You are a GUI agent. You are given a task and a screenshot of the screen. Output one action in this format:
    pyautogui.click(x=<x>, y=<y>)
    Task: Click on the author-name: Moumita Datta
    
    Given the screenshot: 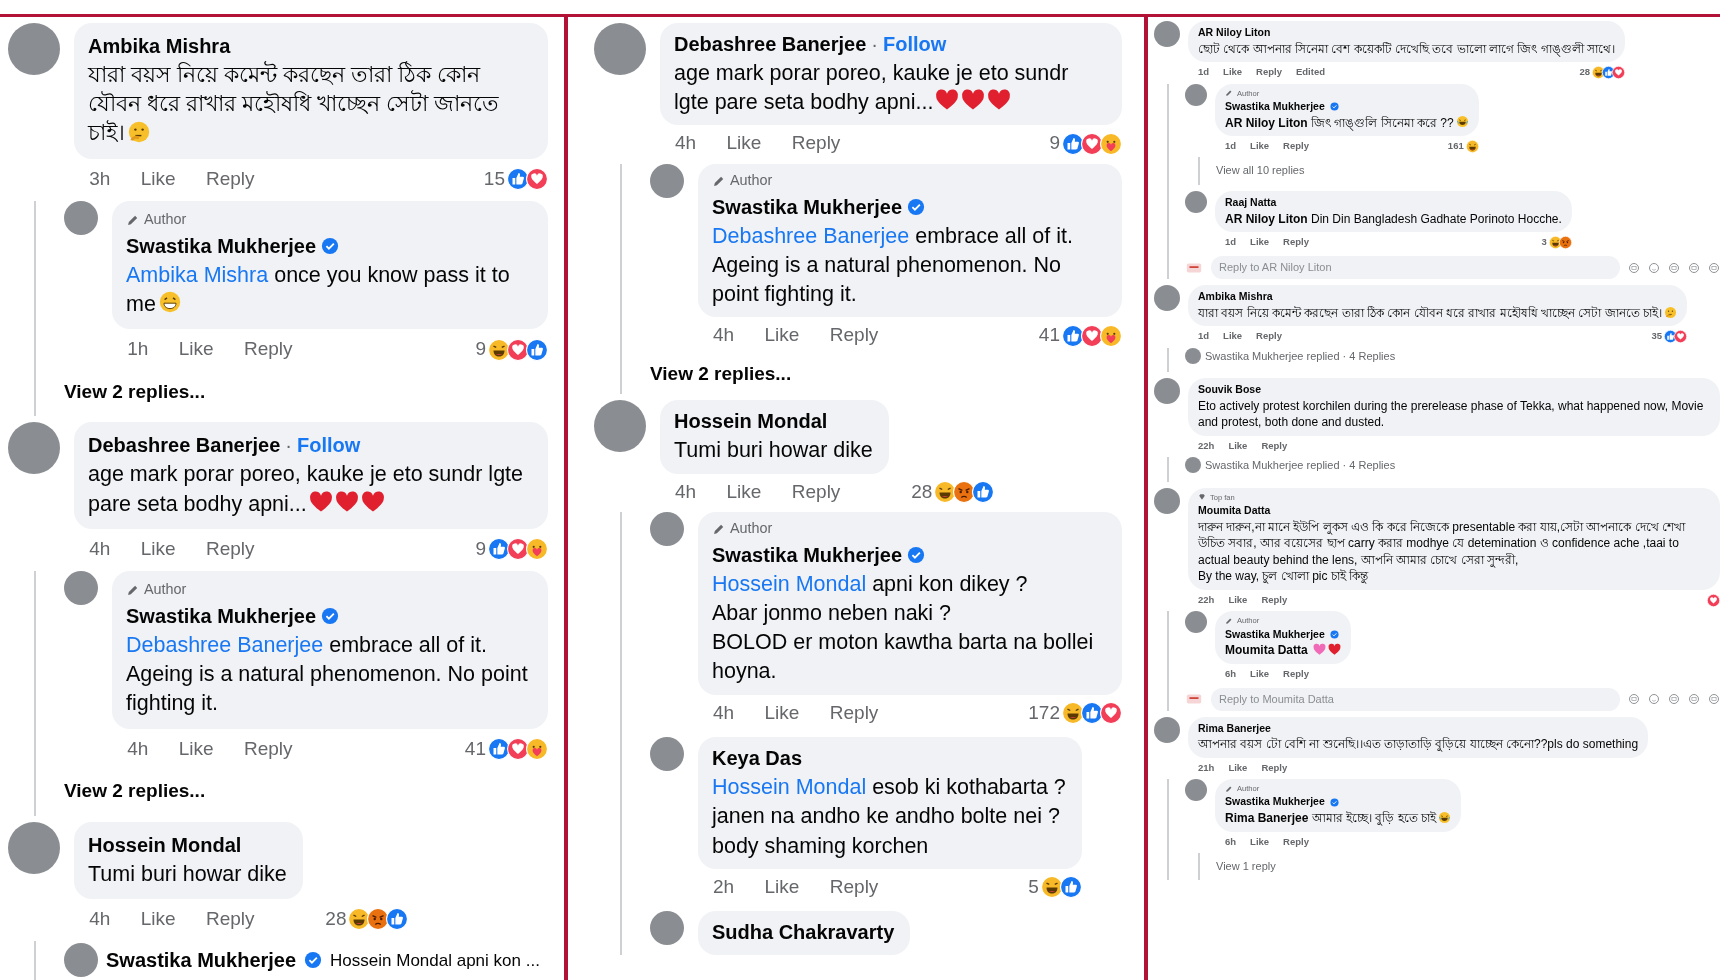 What is the action you would take?
    pyautogui.click(x=1234, y=510)
    